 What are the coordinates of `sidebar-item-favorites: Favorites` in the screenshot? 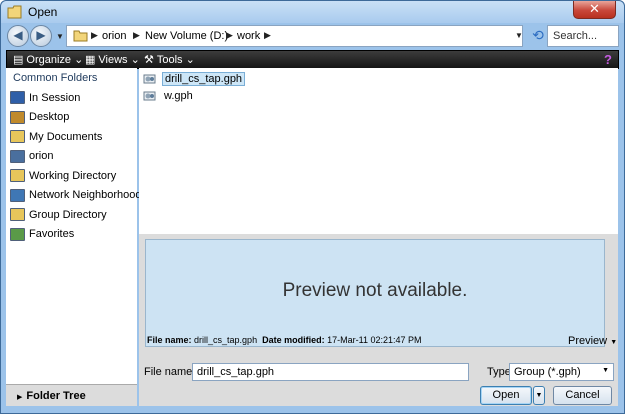 It's located at (74, 235).